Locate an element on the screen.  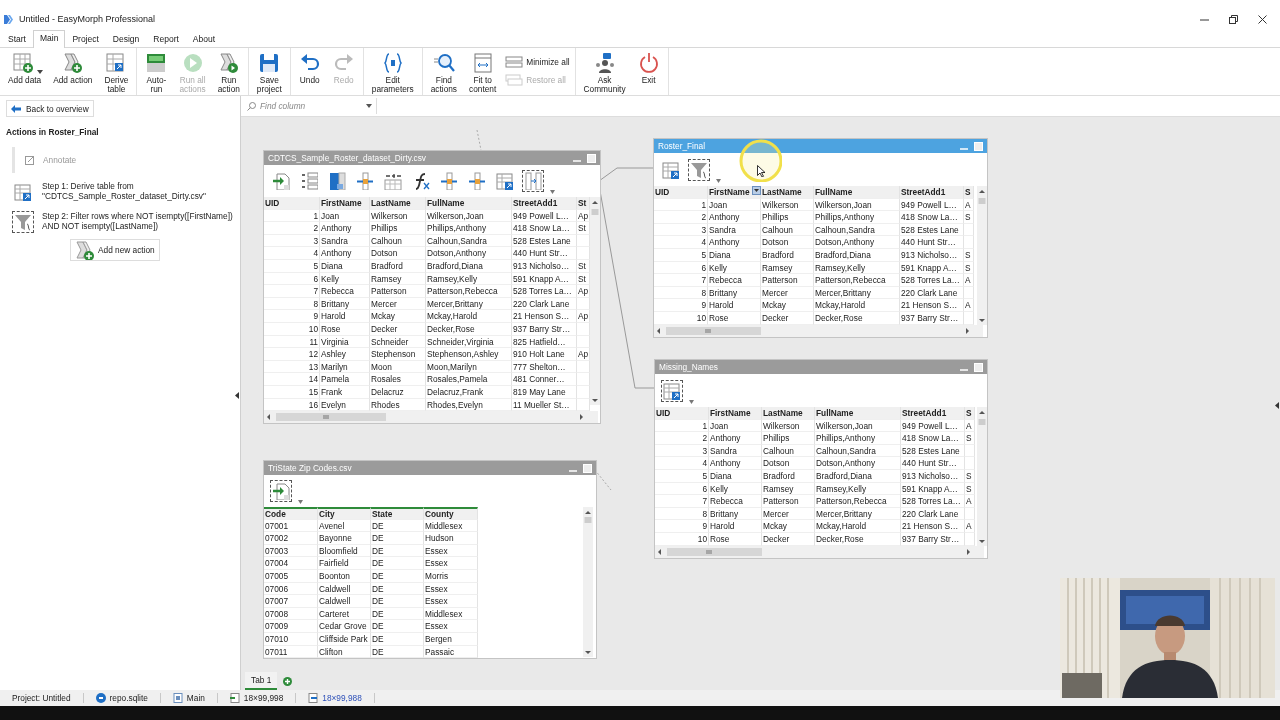
ribbon-button: Auto- run is located at coordinates (156, 73).